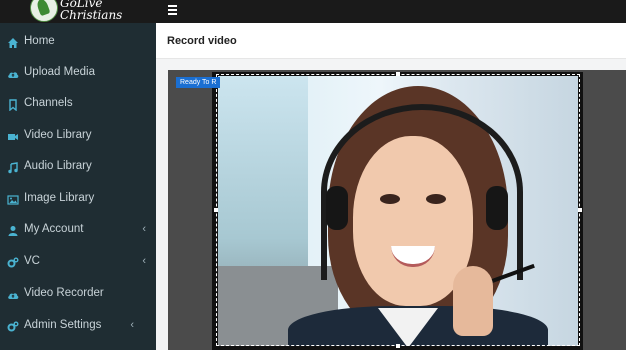 This screenshot has width=626, height=350. Describe the element at coordinates (54, 229) in the screenshot. I see `sidebar-item-label: My Account` at that location.